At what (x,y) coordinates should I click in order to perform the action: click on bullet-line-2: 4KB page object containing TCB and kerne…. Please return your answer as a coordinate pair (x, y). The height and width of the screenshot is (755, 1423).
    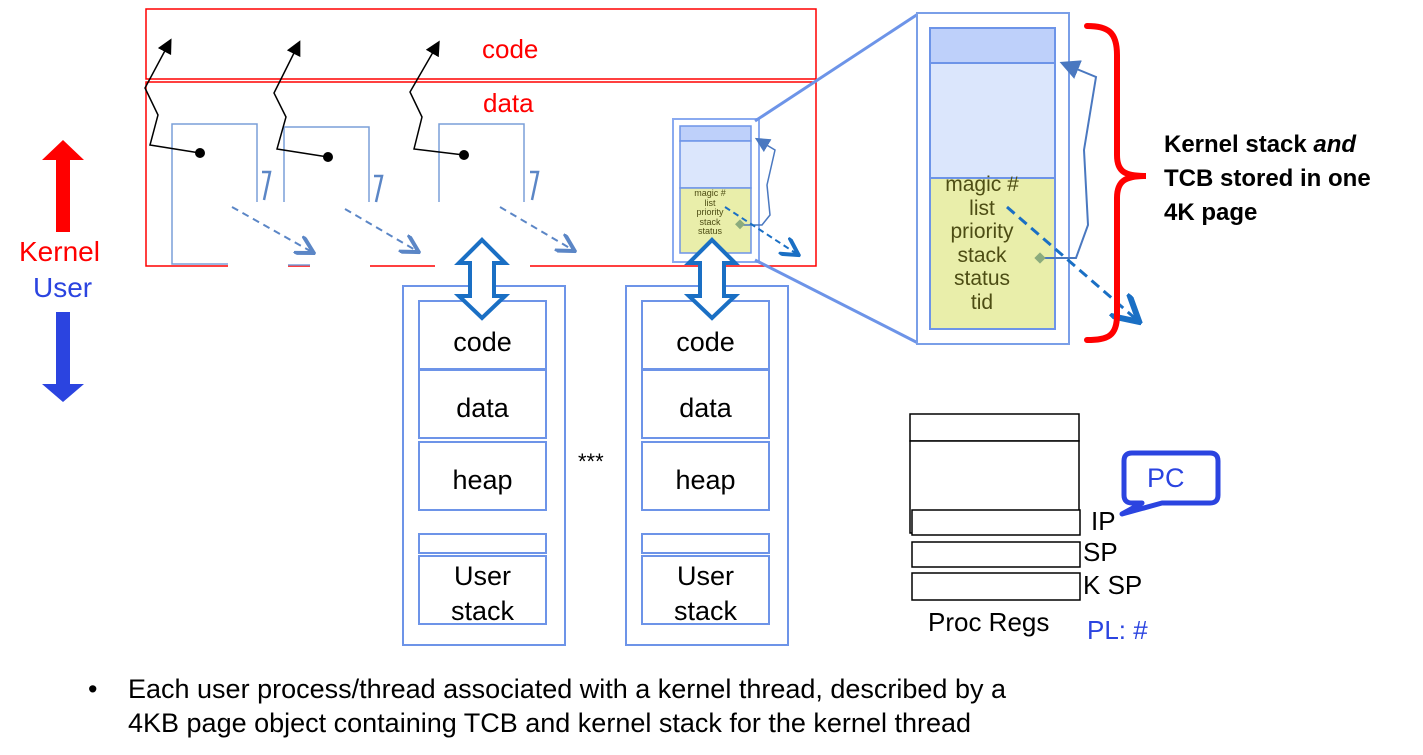
    Looking at the image, I should click on (550, 723).